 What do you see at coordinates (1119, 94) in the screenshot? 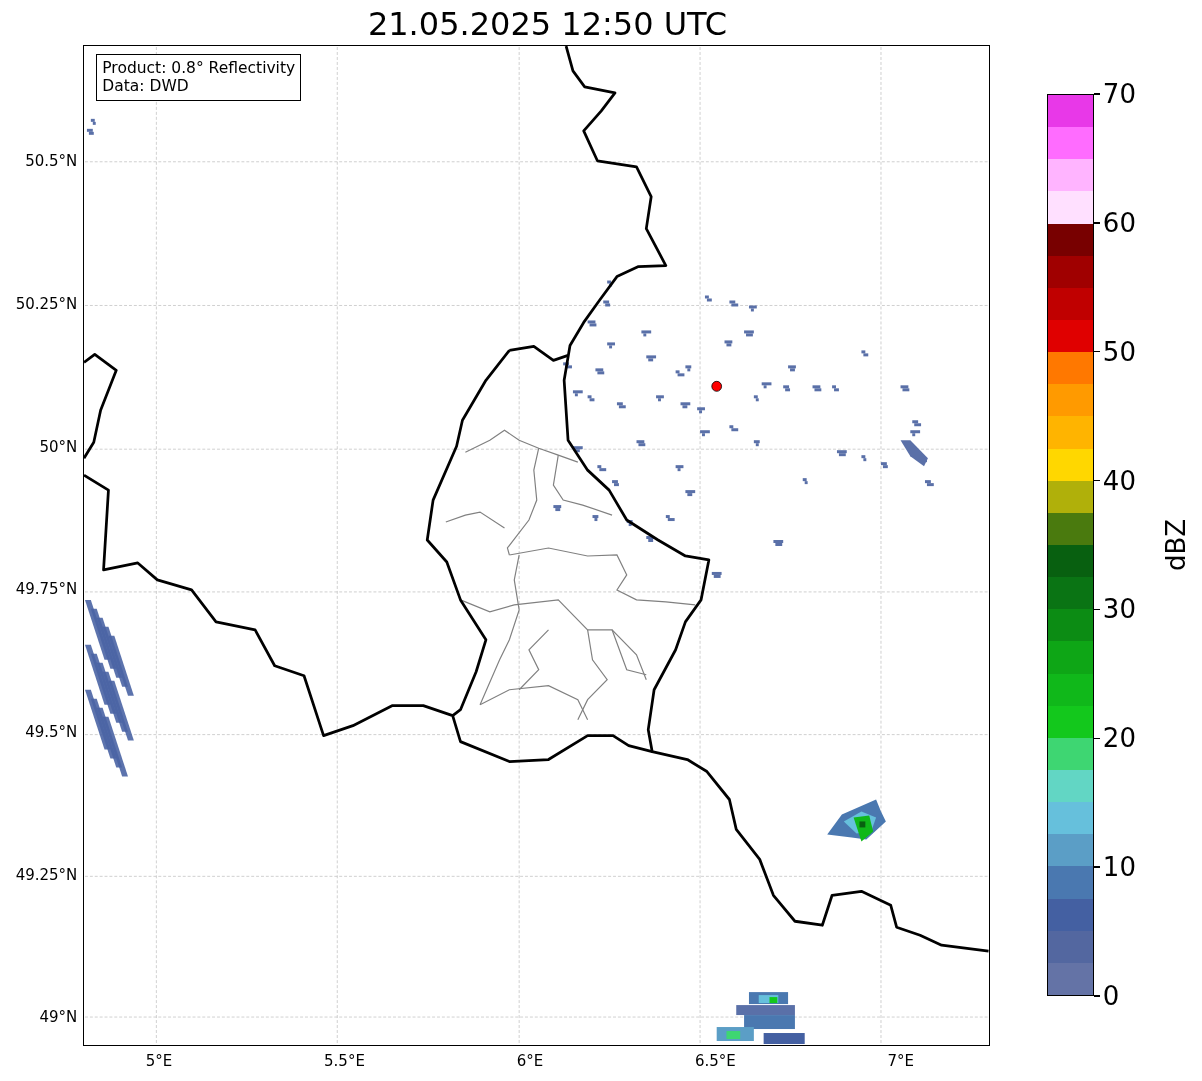
I see `colorbar-tick-label: 70` at bounding box center [1119, 94].